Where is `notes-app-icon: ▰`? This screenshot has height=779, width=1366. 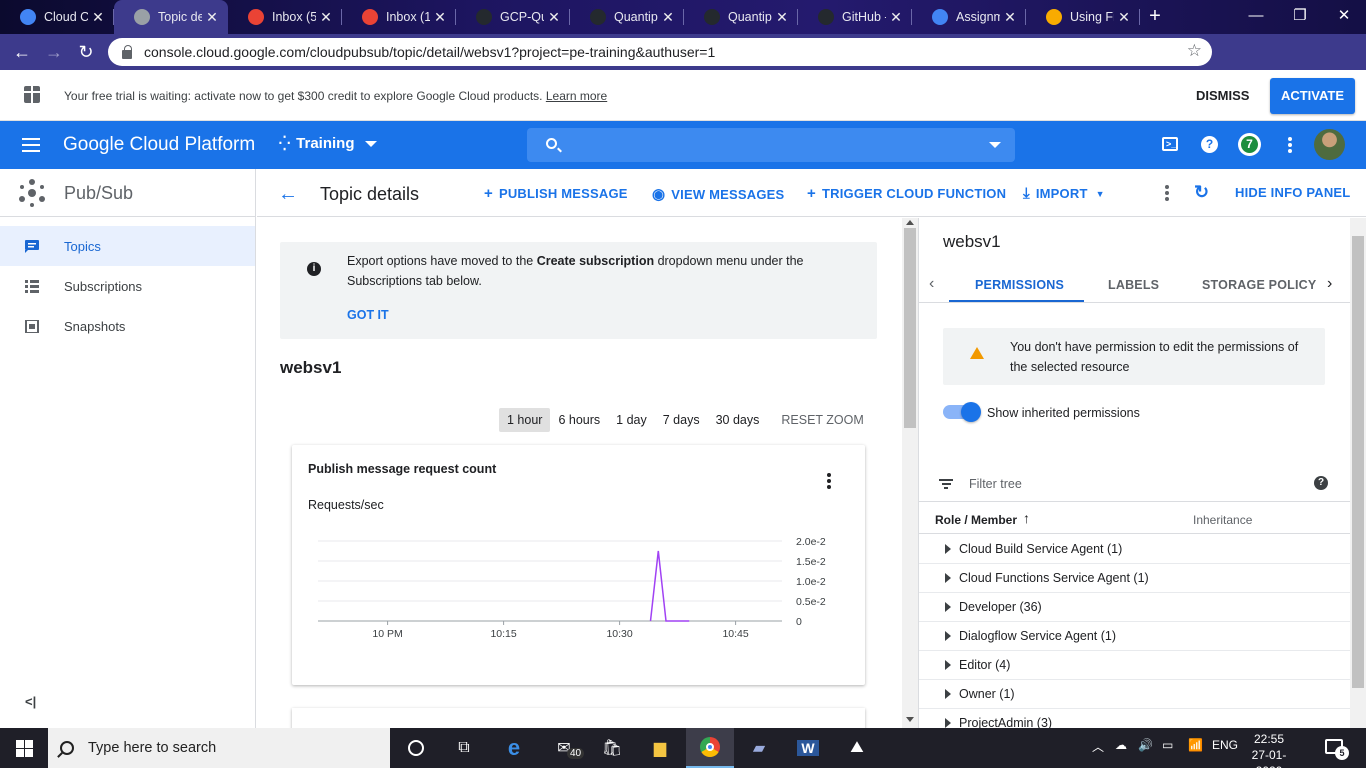 notes-app-icon: ▰ is located at coordinates (759, 748).